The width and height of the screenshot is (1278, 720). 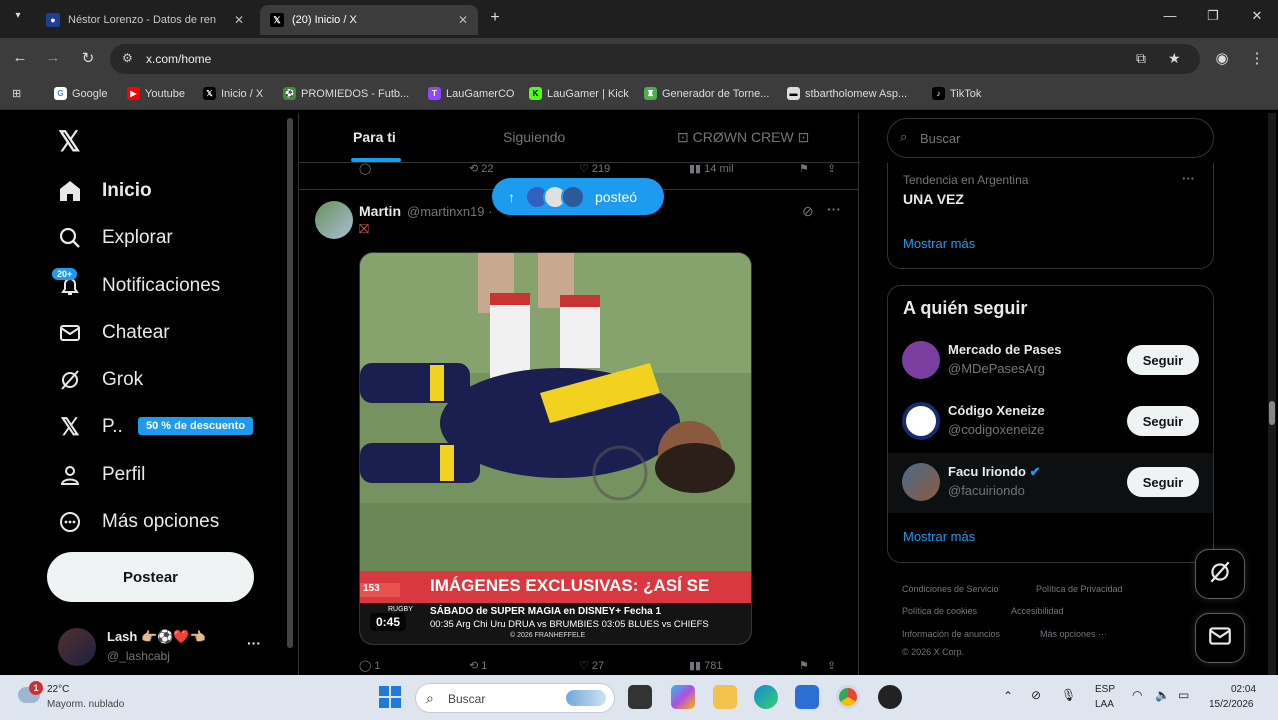 I want to click on tab-search-button: ▾, so click(x=18, y=15).